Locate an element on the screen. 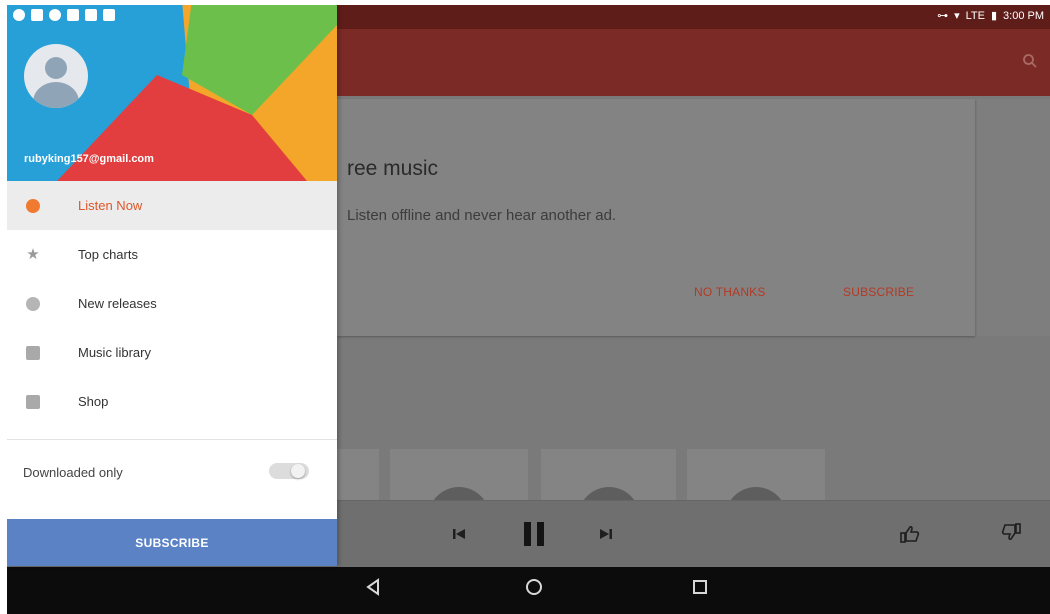 The width and height of the screenshot is (1050, 614). drawer-header: rubyking157@gmail.com is located at coordinates (172, 93).